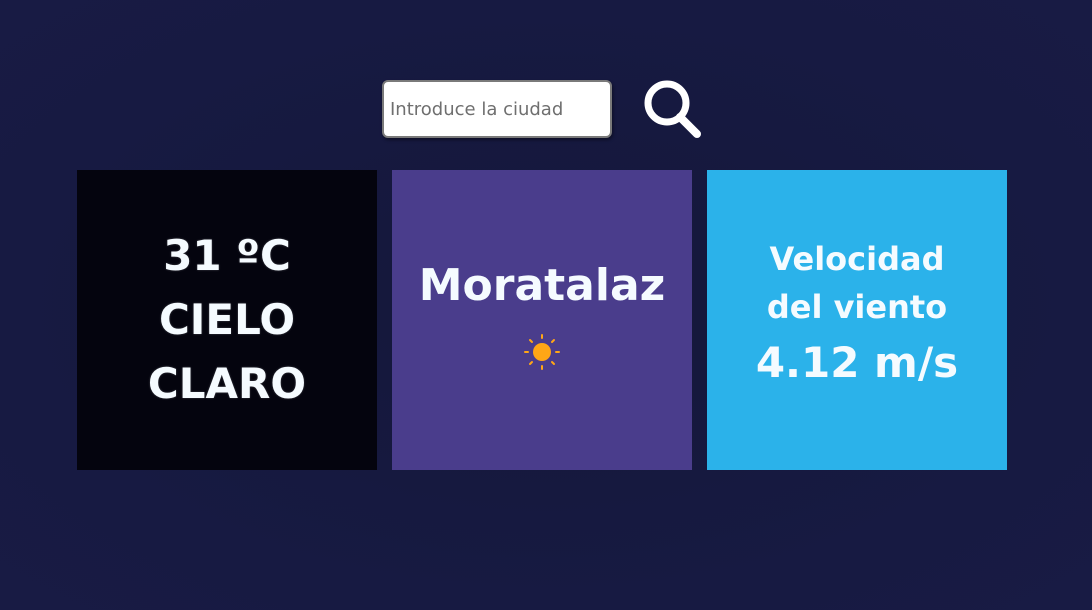 The image size is (1092, 610). Describe the element at coordinates (227, 255) in the screenshot. I see `temperature-value: 31 ºC` at that location.